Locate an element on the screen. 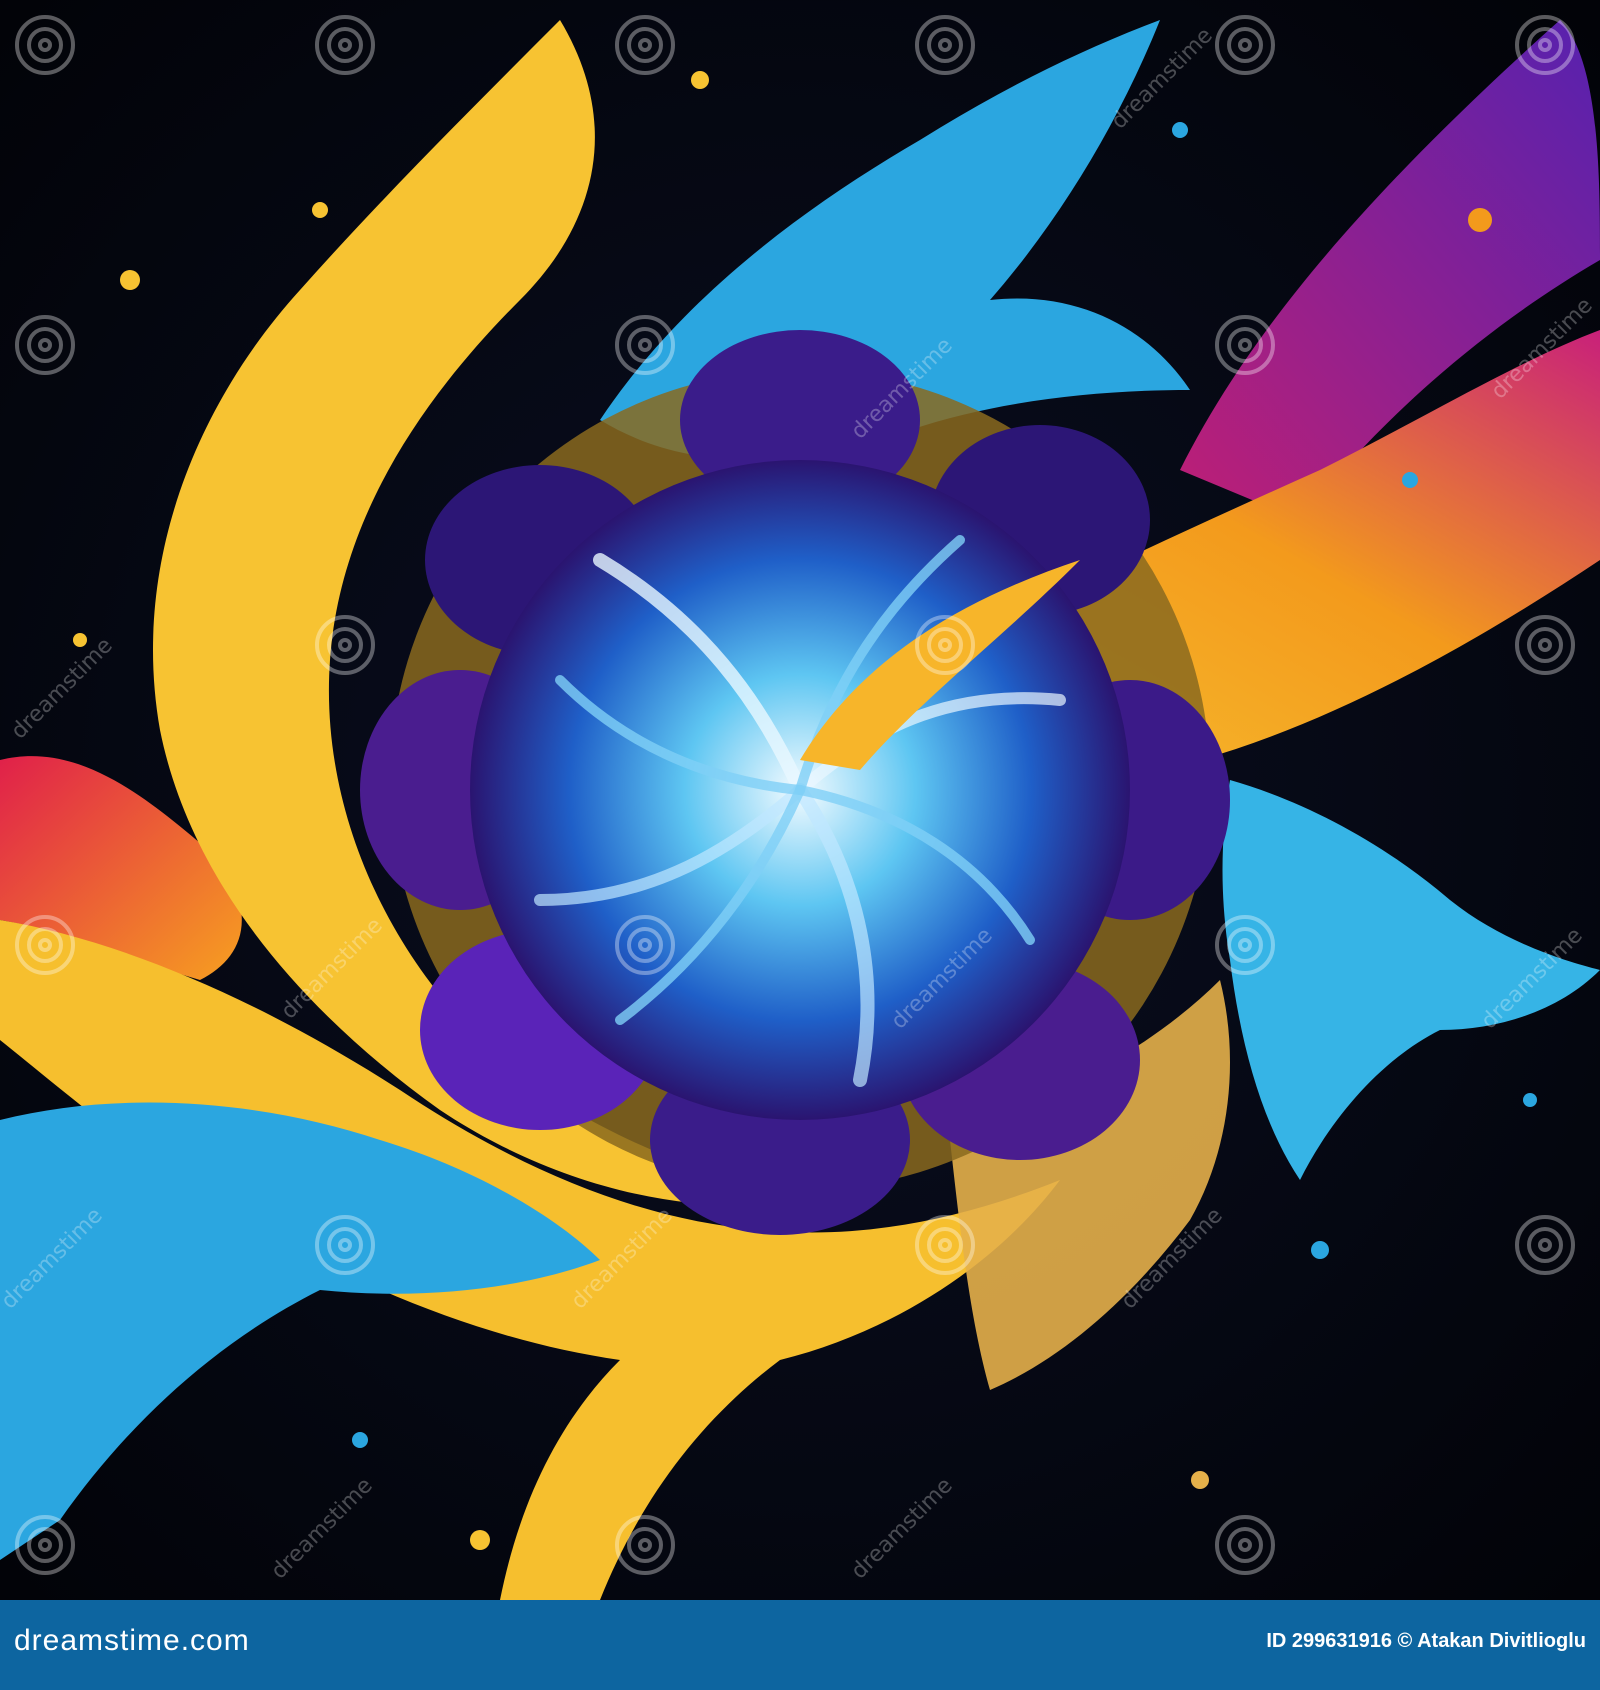 The width and height of the screenshot is (1600, 1690). image-id-credit: ID 299631916 © Atakan Divitlioglu is located at coordinates (1426, 1641).